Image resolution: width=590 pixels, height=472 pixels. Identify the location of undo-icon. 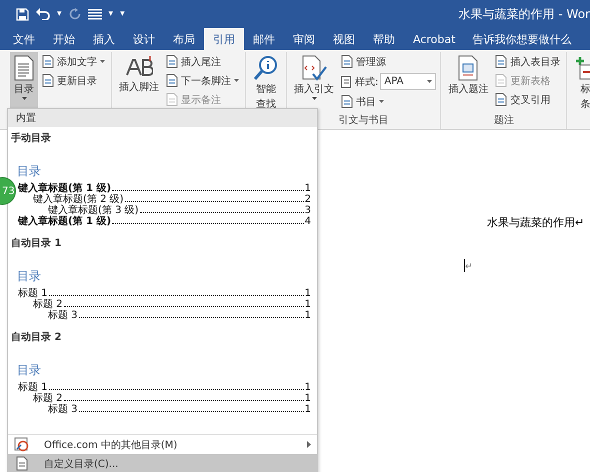
(43, 14).